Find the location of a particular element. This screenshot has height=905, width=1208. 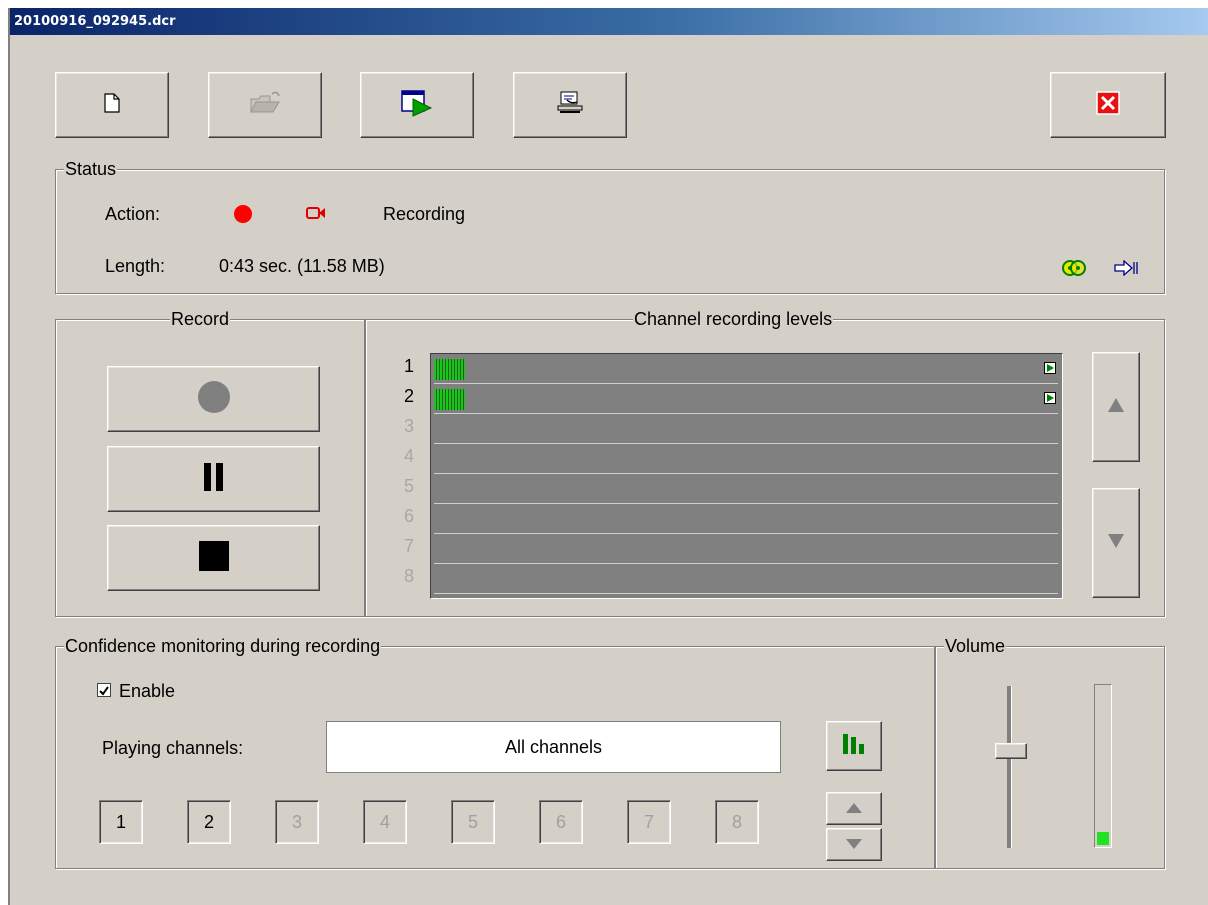

new-document-icon is located at coordinates (112, 105).